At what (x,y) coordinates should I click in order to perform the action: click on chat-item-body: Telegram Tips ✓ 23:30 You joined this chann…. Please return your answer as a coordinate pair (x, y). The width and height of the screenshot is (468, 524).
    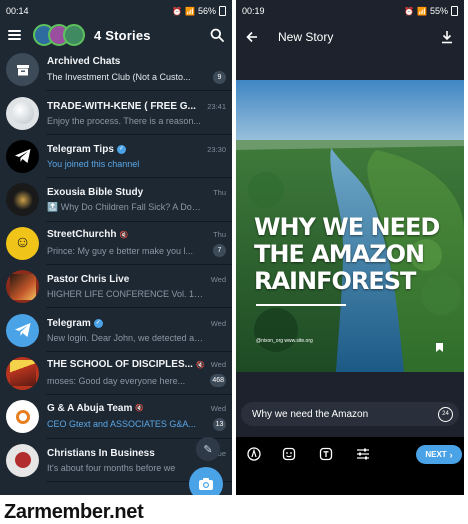
    Looking at the image, I should click on (136, 156).